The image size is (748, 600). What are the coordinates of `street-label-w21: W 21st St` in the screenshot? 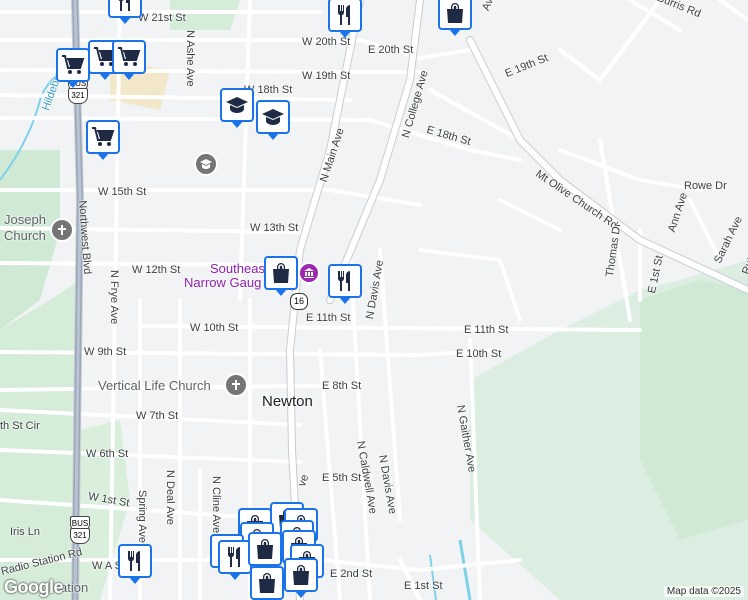 It's located at (162, 18).